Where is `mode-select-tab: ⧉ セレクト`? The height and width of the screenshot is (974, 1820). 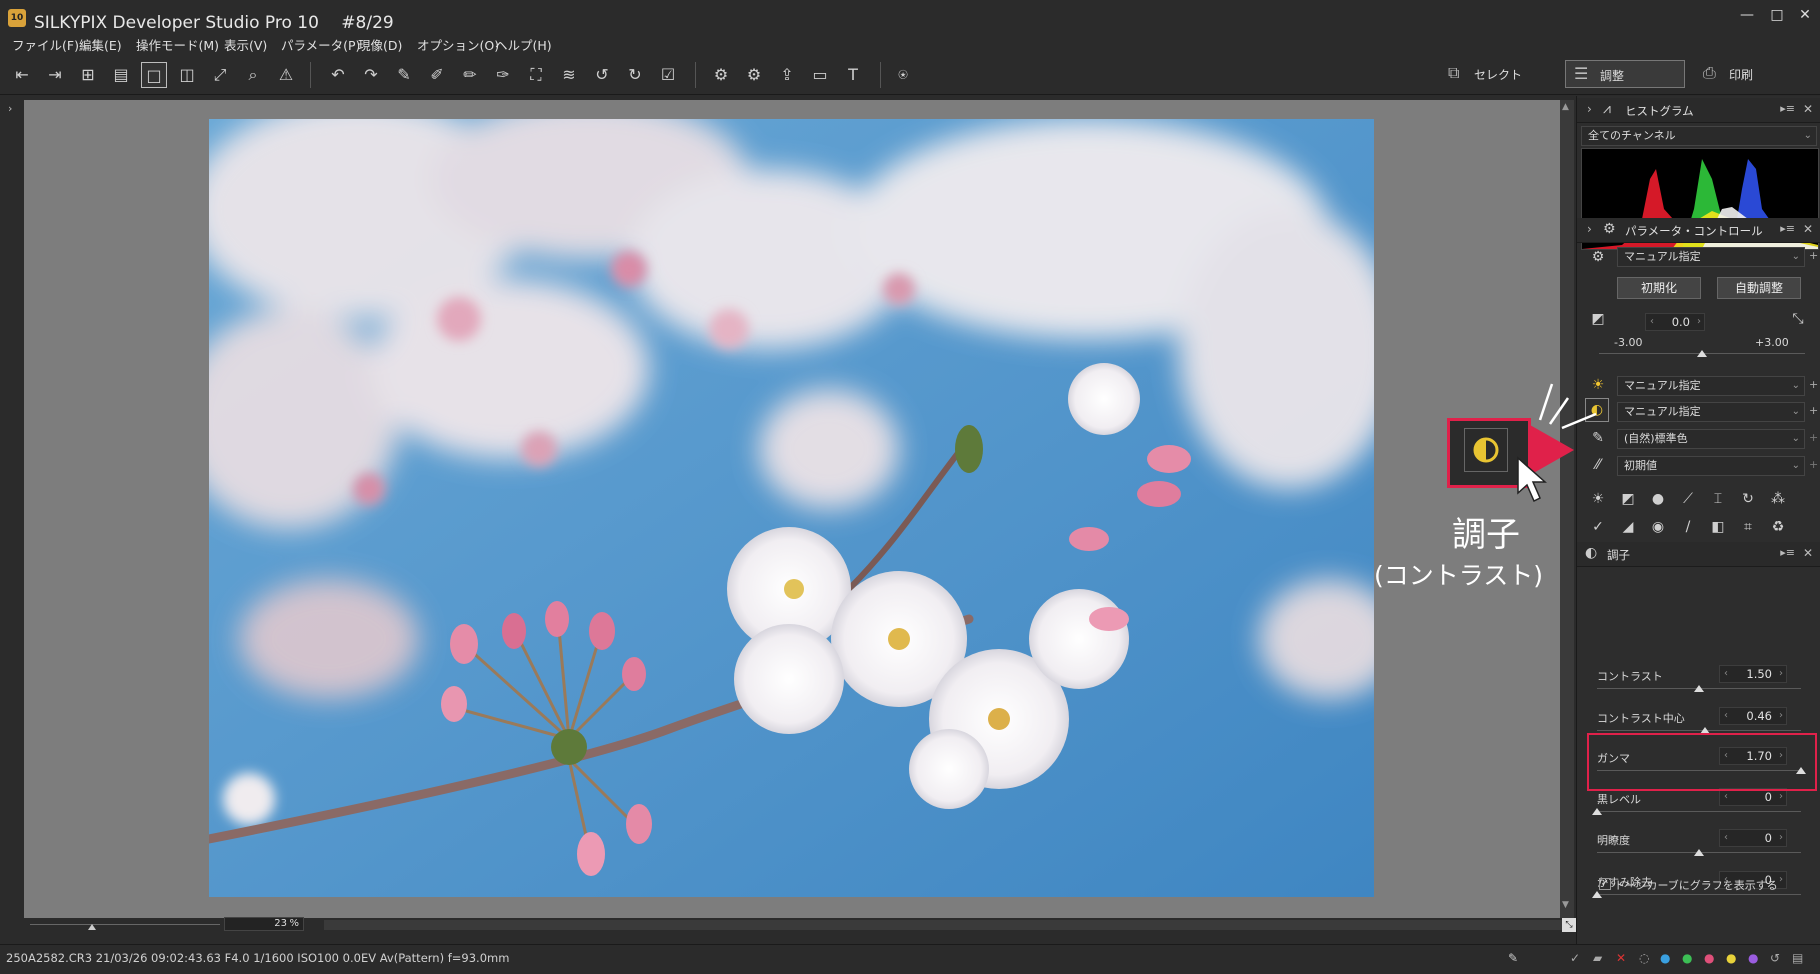
mode-select-tab: ⧉ セレクト is located at coordinates (1490, 74).